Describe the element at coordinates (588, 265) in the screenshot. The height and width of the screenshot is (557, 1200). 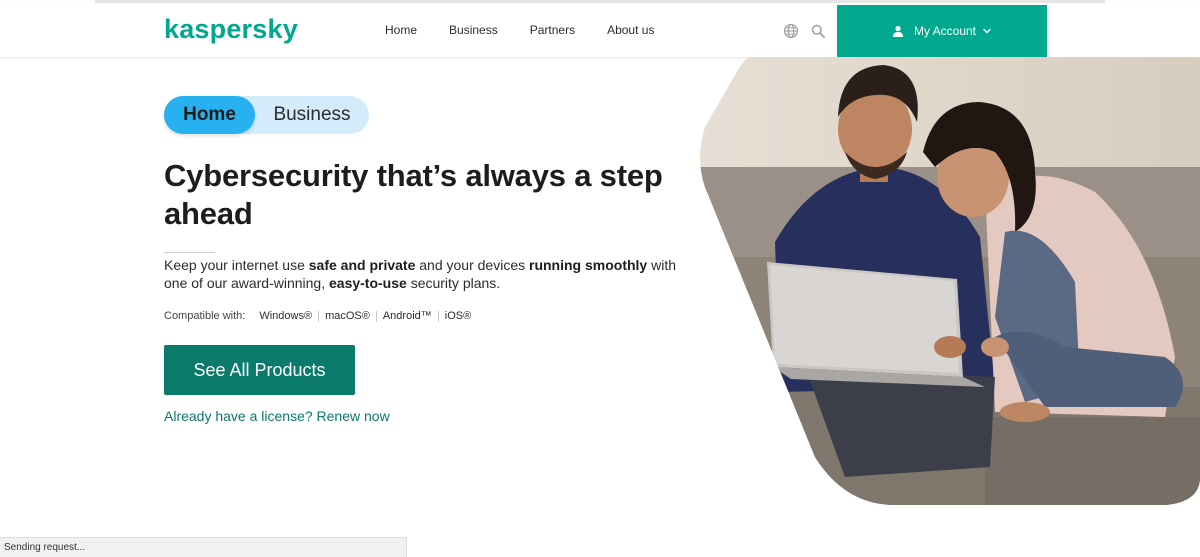
I see `subtext-bold: running smoothly` at that location.